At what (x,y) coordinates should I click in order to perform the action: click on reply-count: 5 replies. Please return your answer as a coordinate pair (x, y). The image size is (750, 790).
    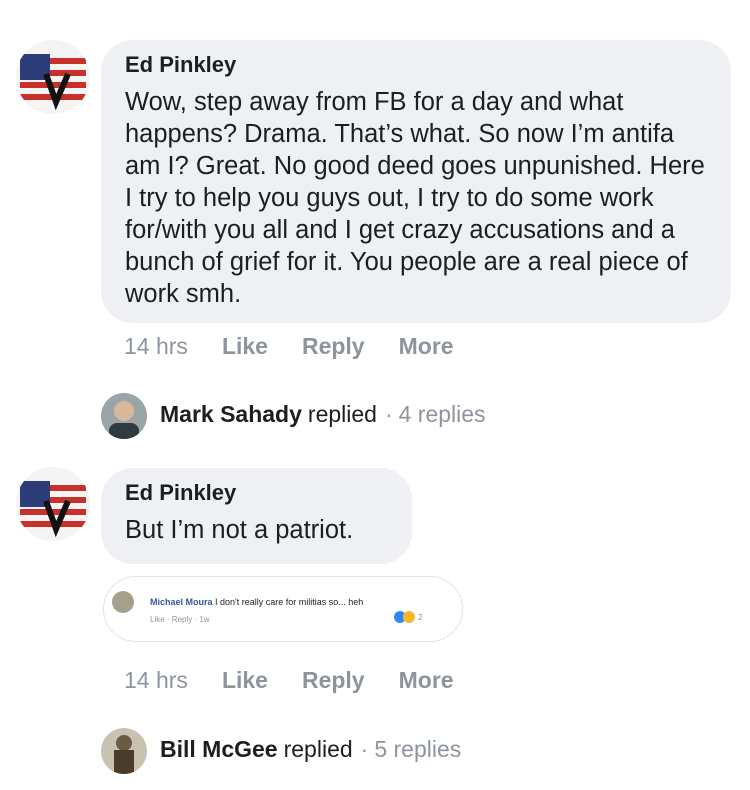
    Looking at the image, I should click on (417, 749).